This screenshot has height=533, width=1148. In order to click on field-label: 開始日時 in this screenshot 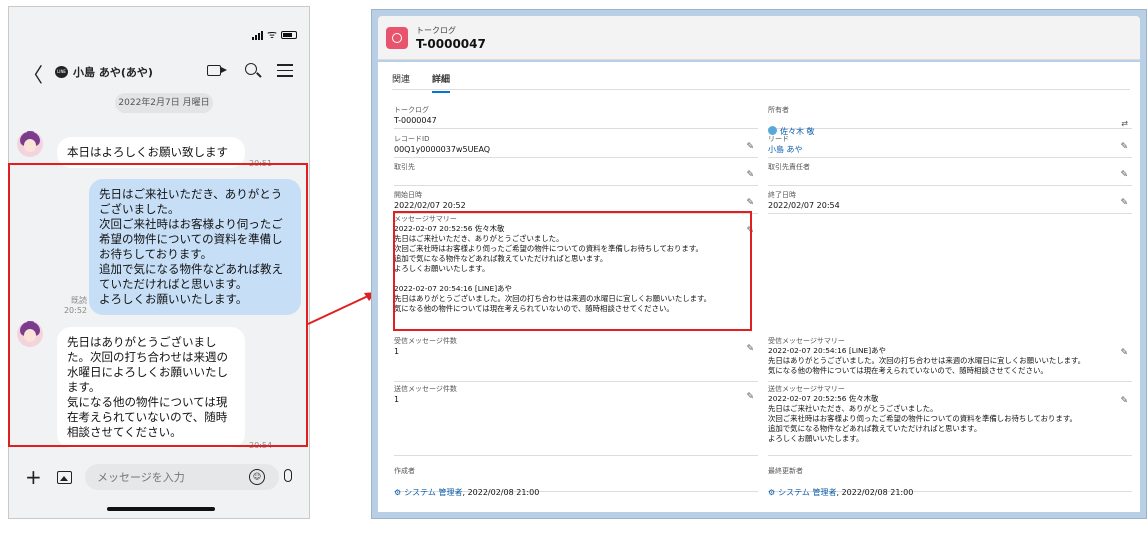, I will do `click(408, 195)`.